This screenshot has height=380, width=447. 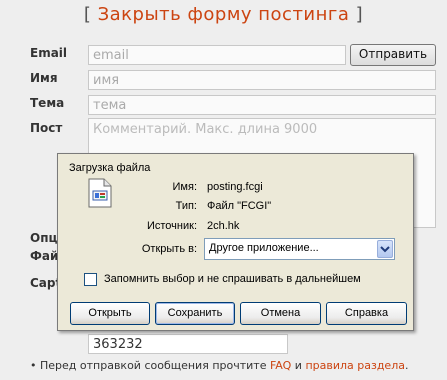 I want to click on close-form-link: Закрыть форму постинга, so click(x=224, y=14).